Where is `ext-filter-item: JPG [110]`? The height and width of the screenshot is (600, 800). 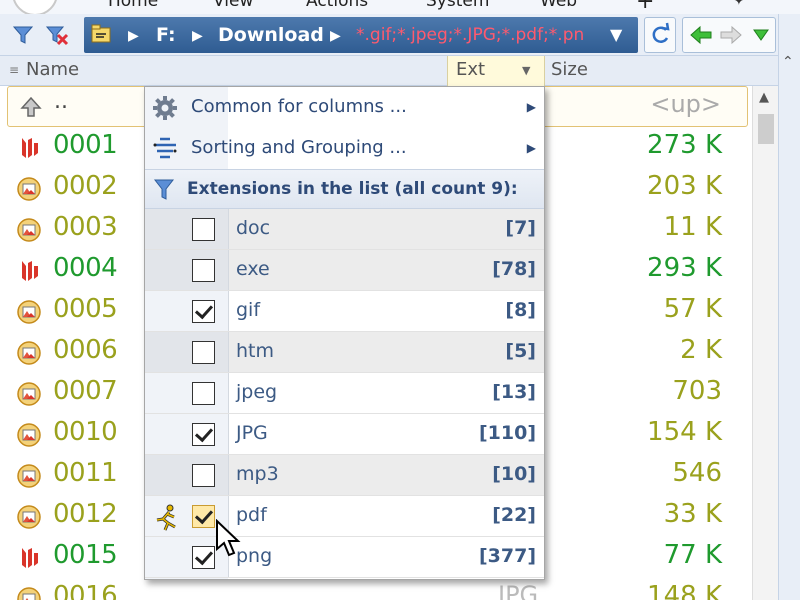
ext-filter-item: JPG [110] is located at coordinates (344, 434).